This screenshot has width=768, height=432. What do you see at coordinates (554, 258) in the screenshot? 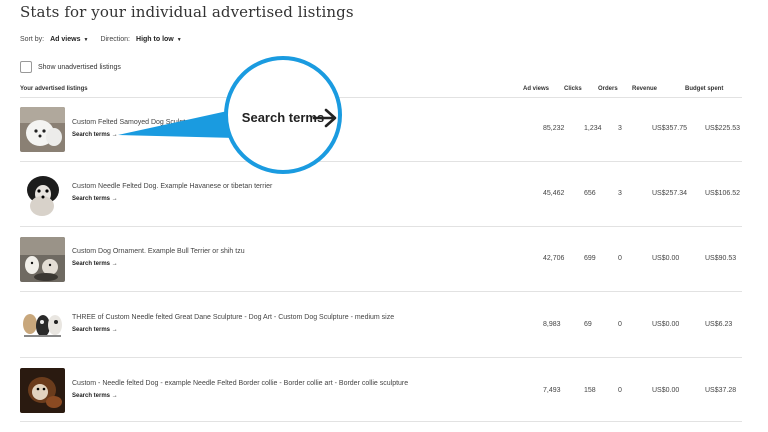
I see `ad-views-value: 42,706` at bounding box center [554, 258].